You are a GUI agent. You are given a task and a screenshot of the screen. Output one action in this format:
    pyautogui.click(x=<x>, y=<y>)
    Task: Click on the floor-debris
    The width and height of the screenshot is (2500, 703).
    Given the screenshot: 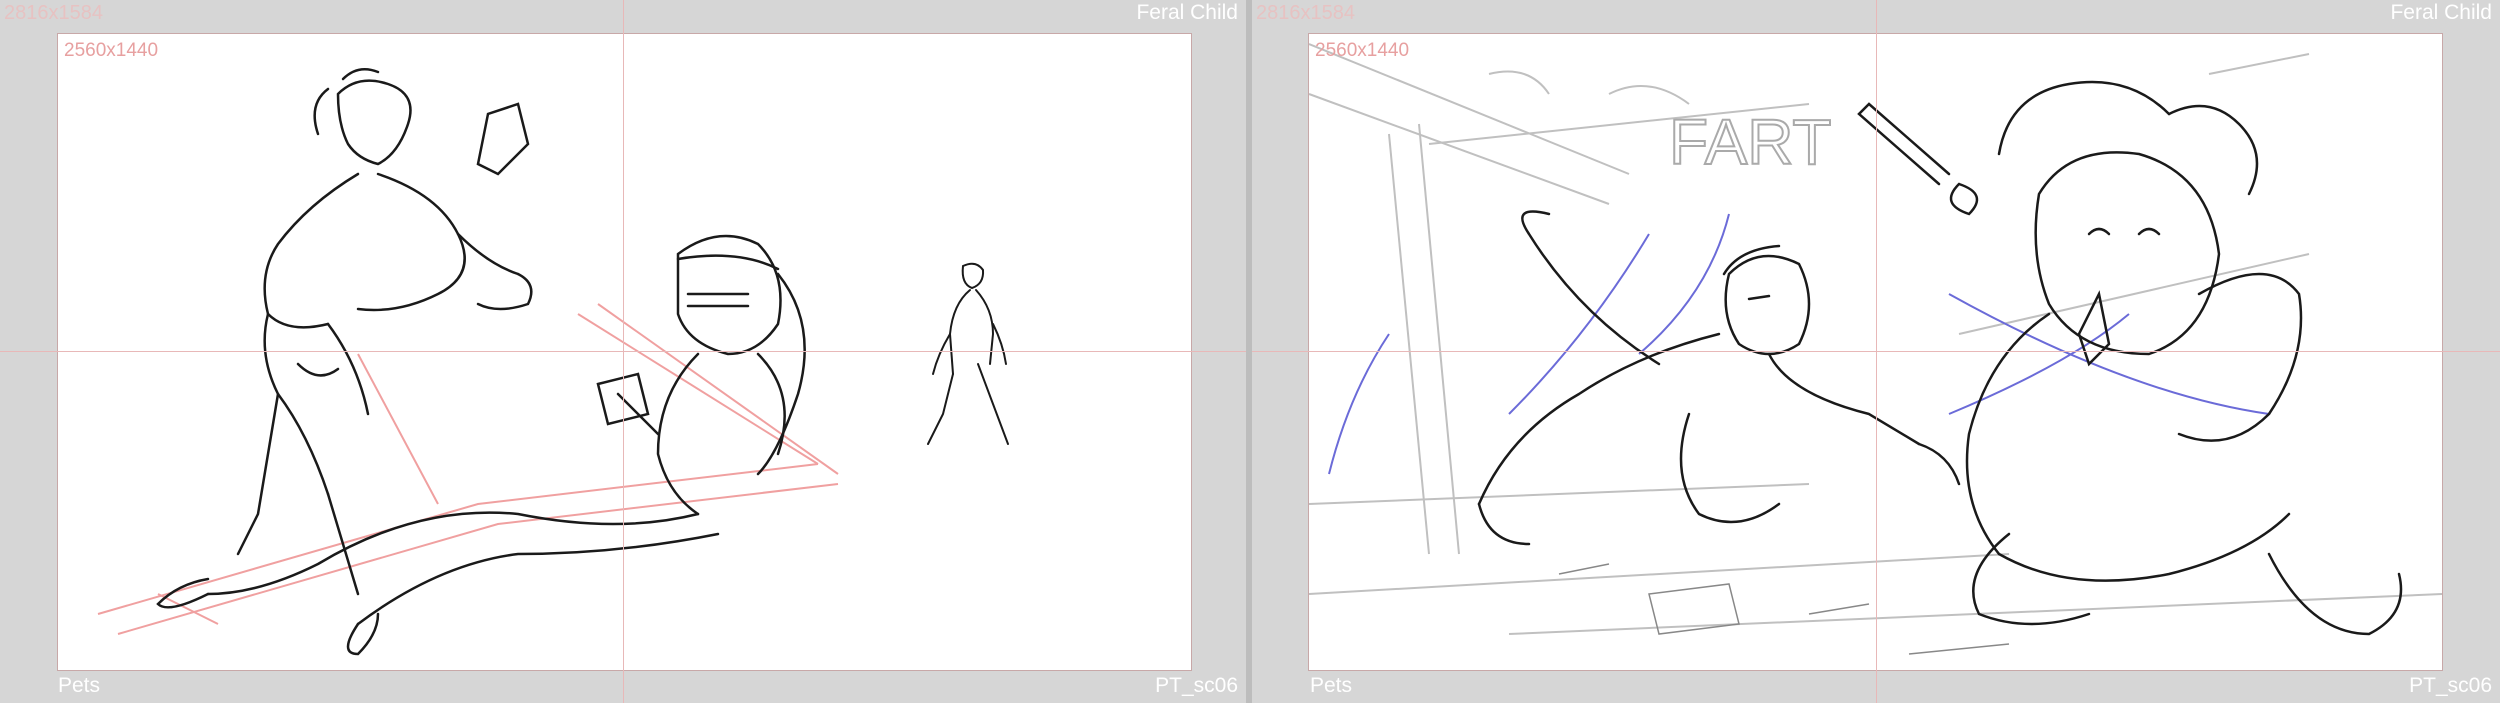 What is the action you would take?
    pyautogui.click(x=1784, y=609)
    